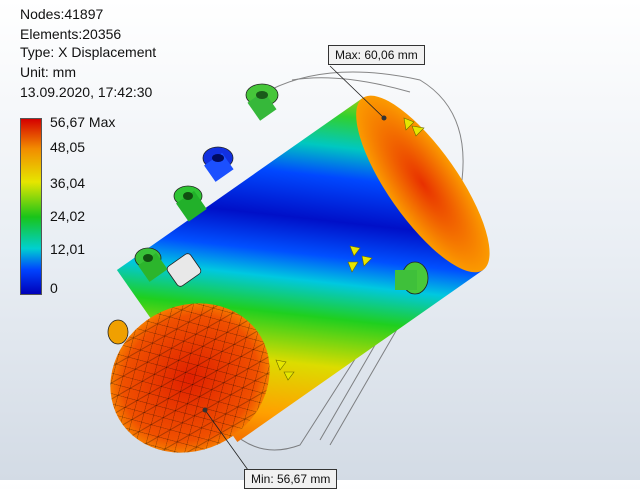 This screenshot has width=640, height=489. I want to click on result-type: Type: X Displacement, so click(88, 52).